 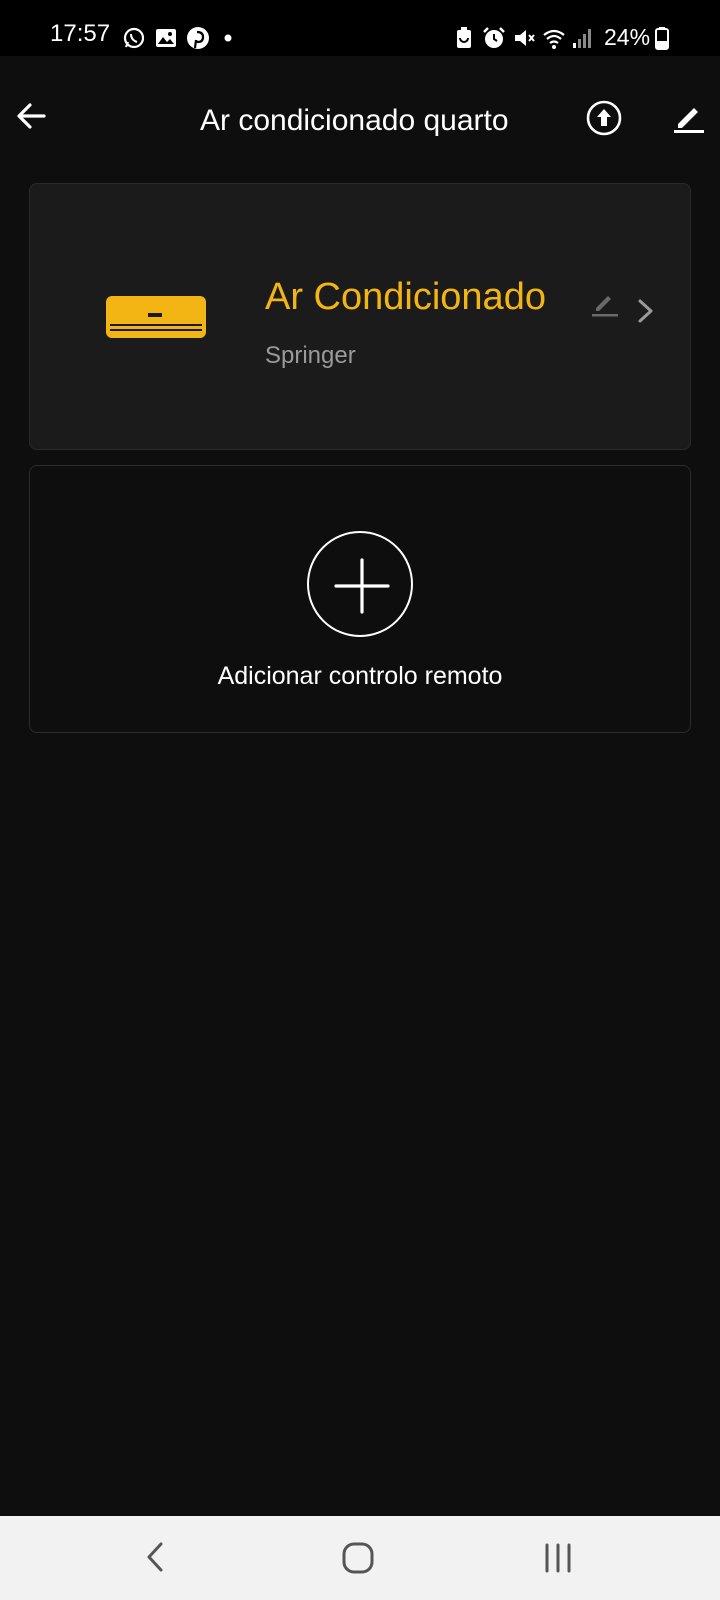 I want to click on system-nav-bar, so click(x=360, y=1558).